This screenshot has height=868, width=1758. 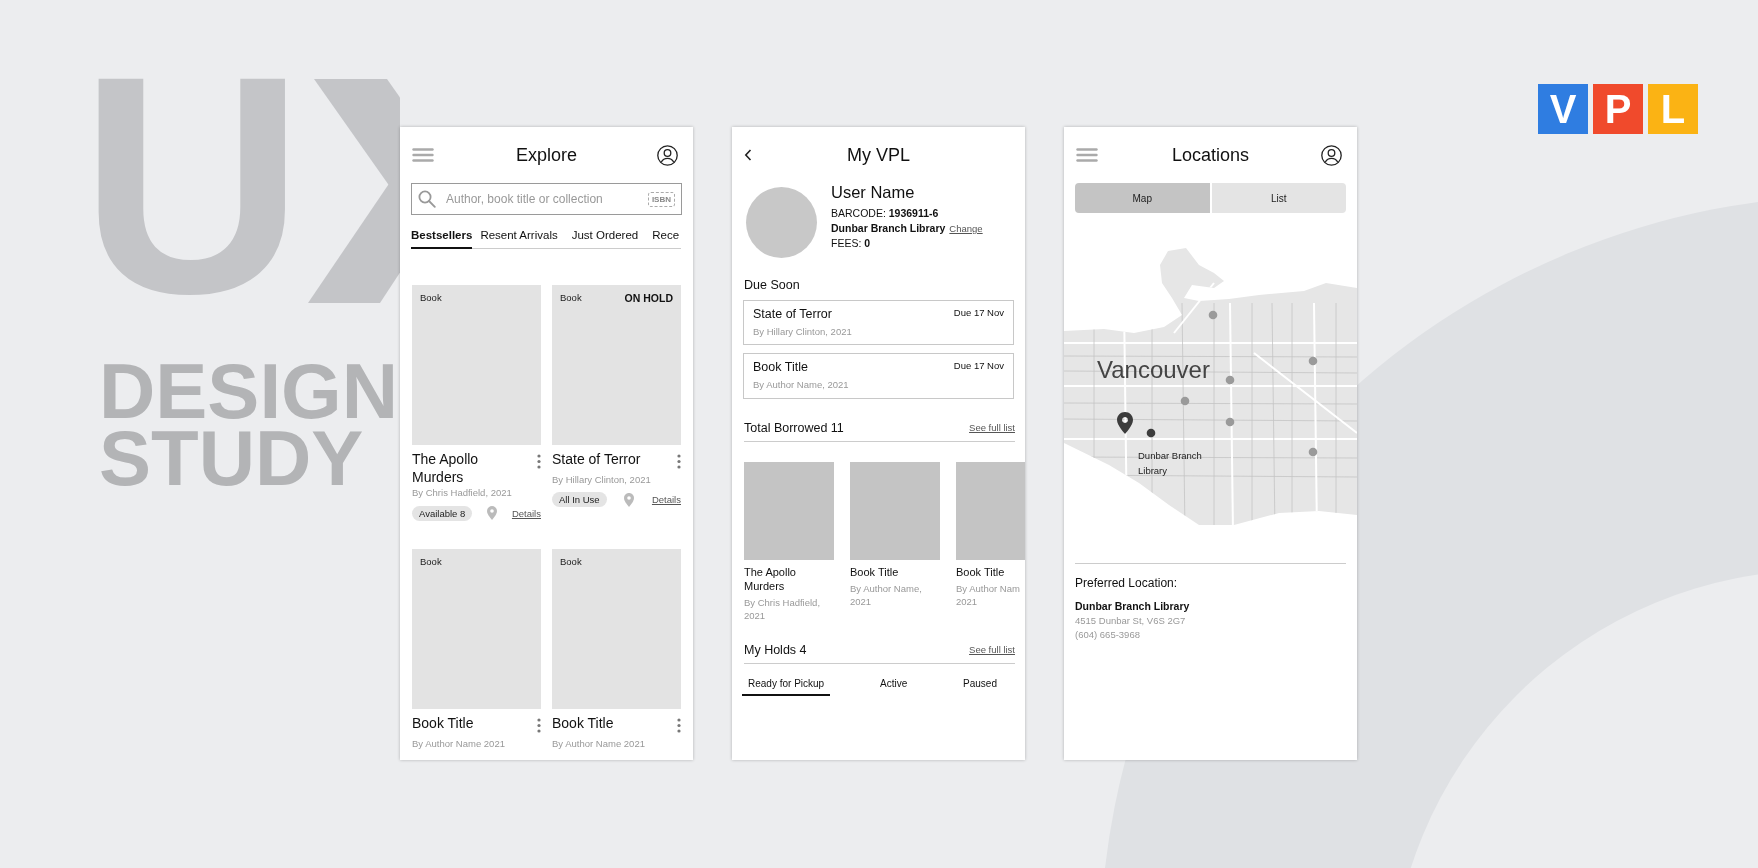 I want to click on branch-phone: (604) 665-3968, so click(x=1108, y=634).